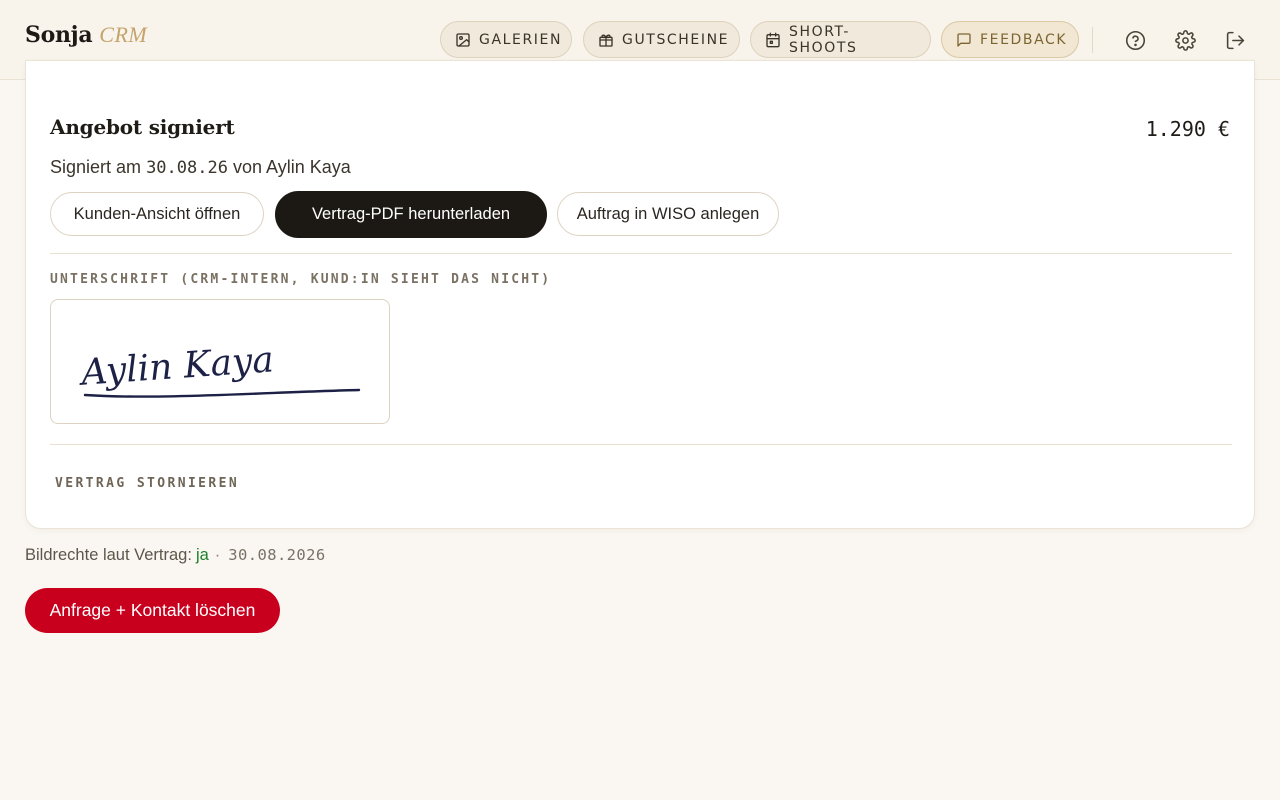 The image size is (1280, 800). Describe the element at coordinates (1187, 129) in the screenshot. I see `offer-amount: 1.290 €` at that location.